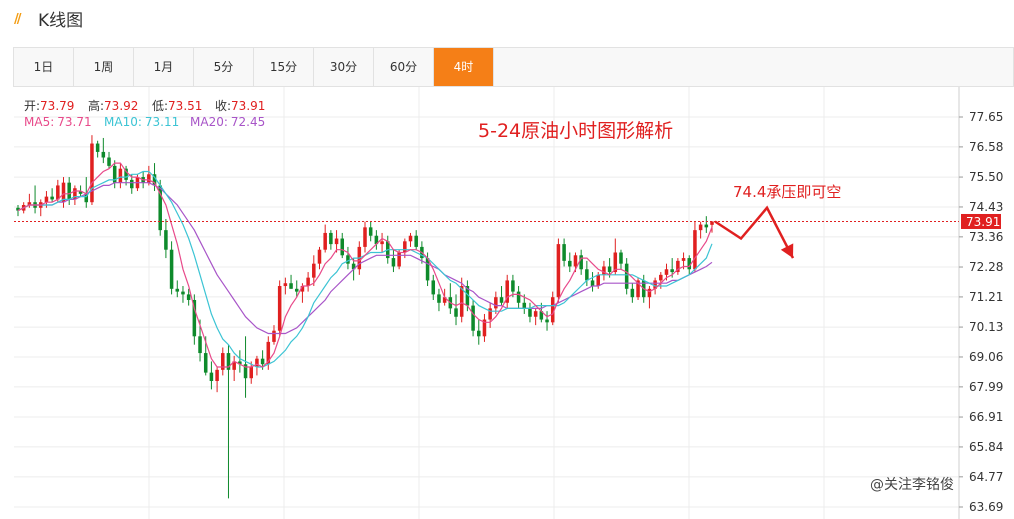 Image resolution: width=1014 pixels, height=519 pixels. I want to click on ma5-value: 73.71, so click(74, 122).